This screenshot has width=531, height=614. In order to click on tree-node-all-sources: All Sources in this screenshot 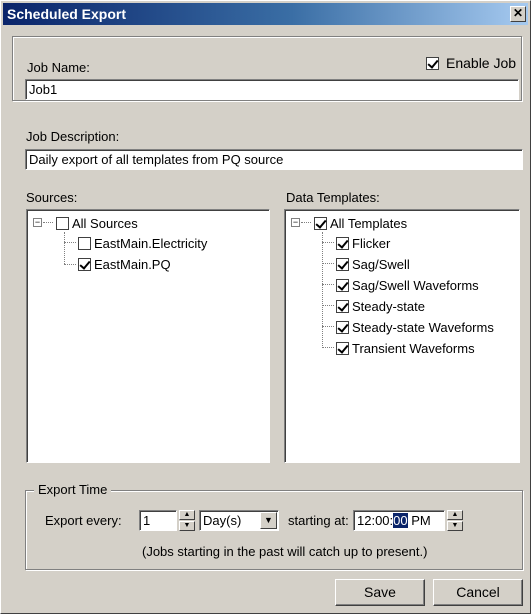, I will do `click(97, 223)`.